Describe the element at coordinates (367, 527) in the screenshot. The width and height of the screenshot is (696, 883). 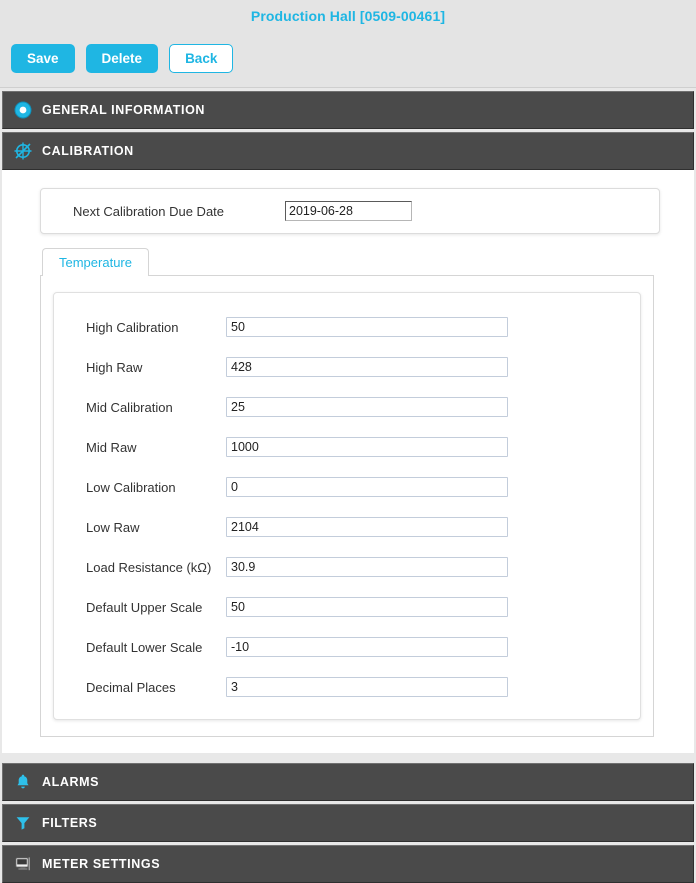
I see `input-low-raw` at that location.